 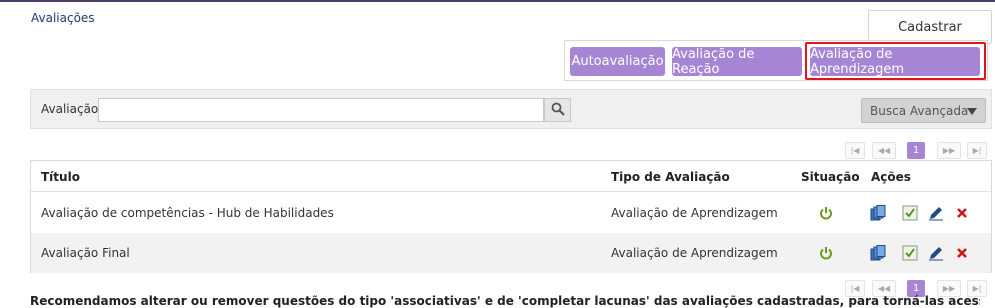 I want to click on search-icon, so click(x=558, y=110).